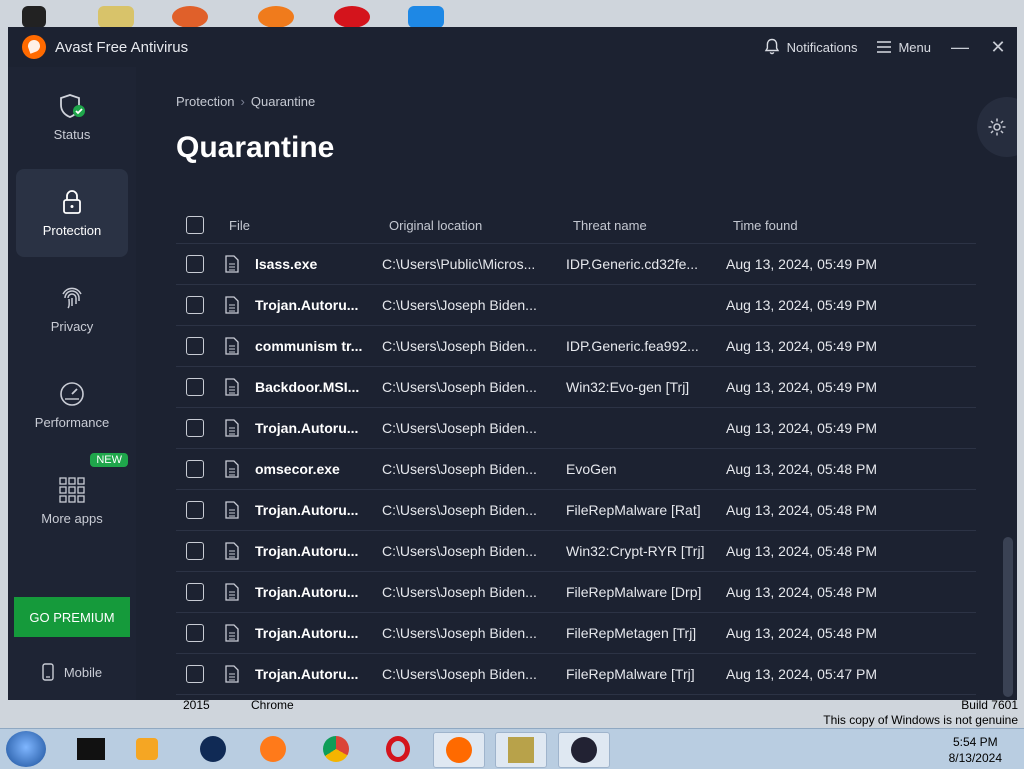 The image size is (1024, 769). What do you see at coordinates (653, 225) in the screenshot?
I see `header-threat: Threat name` at bounding box center [653, 225].